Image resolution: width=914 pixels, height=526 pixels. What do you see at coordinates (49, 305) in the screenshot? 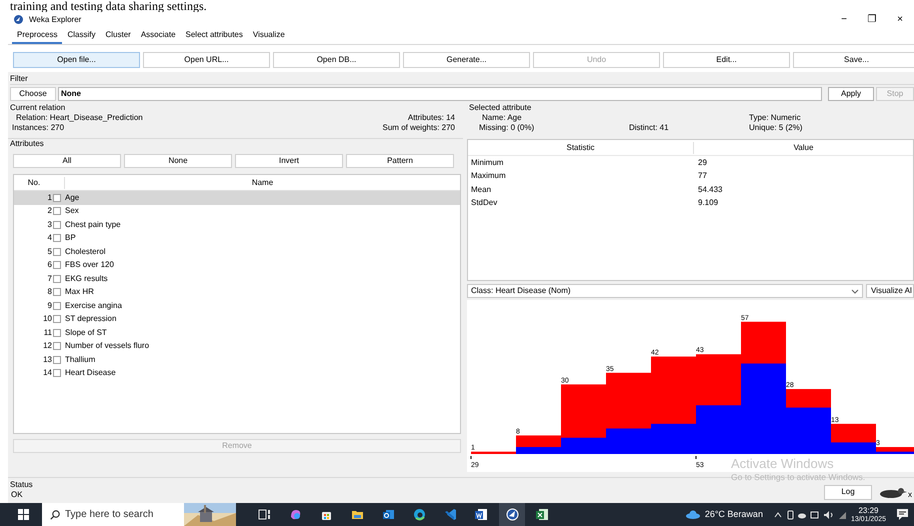
I see `row-number: 9` at bounding box center [49, 305].